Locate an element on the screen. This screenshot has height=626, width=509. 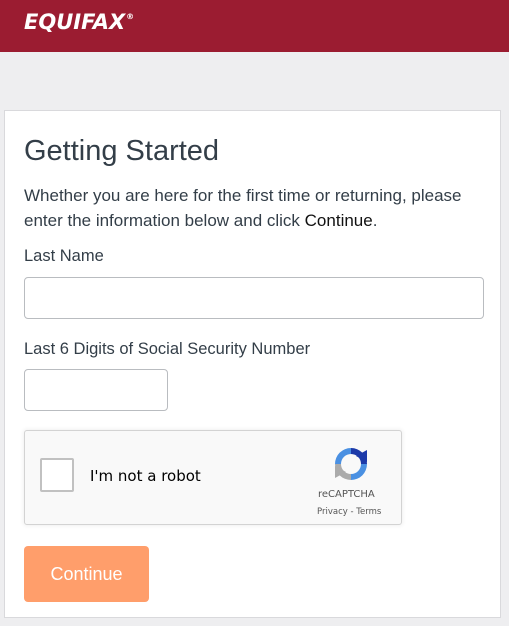
recaptcha-terms-link: Terms is located at coordinates (368, 512).